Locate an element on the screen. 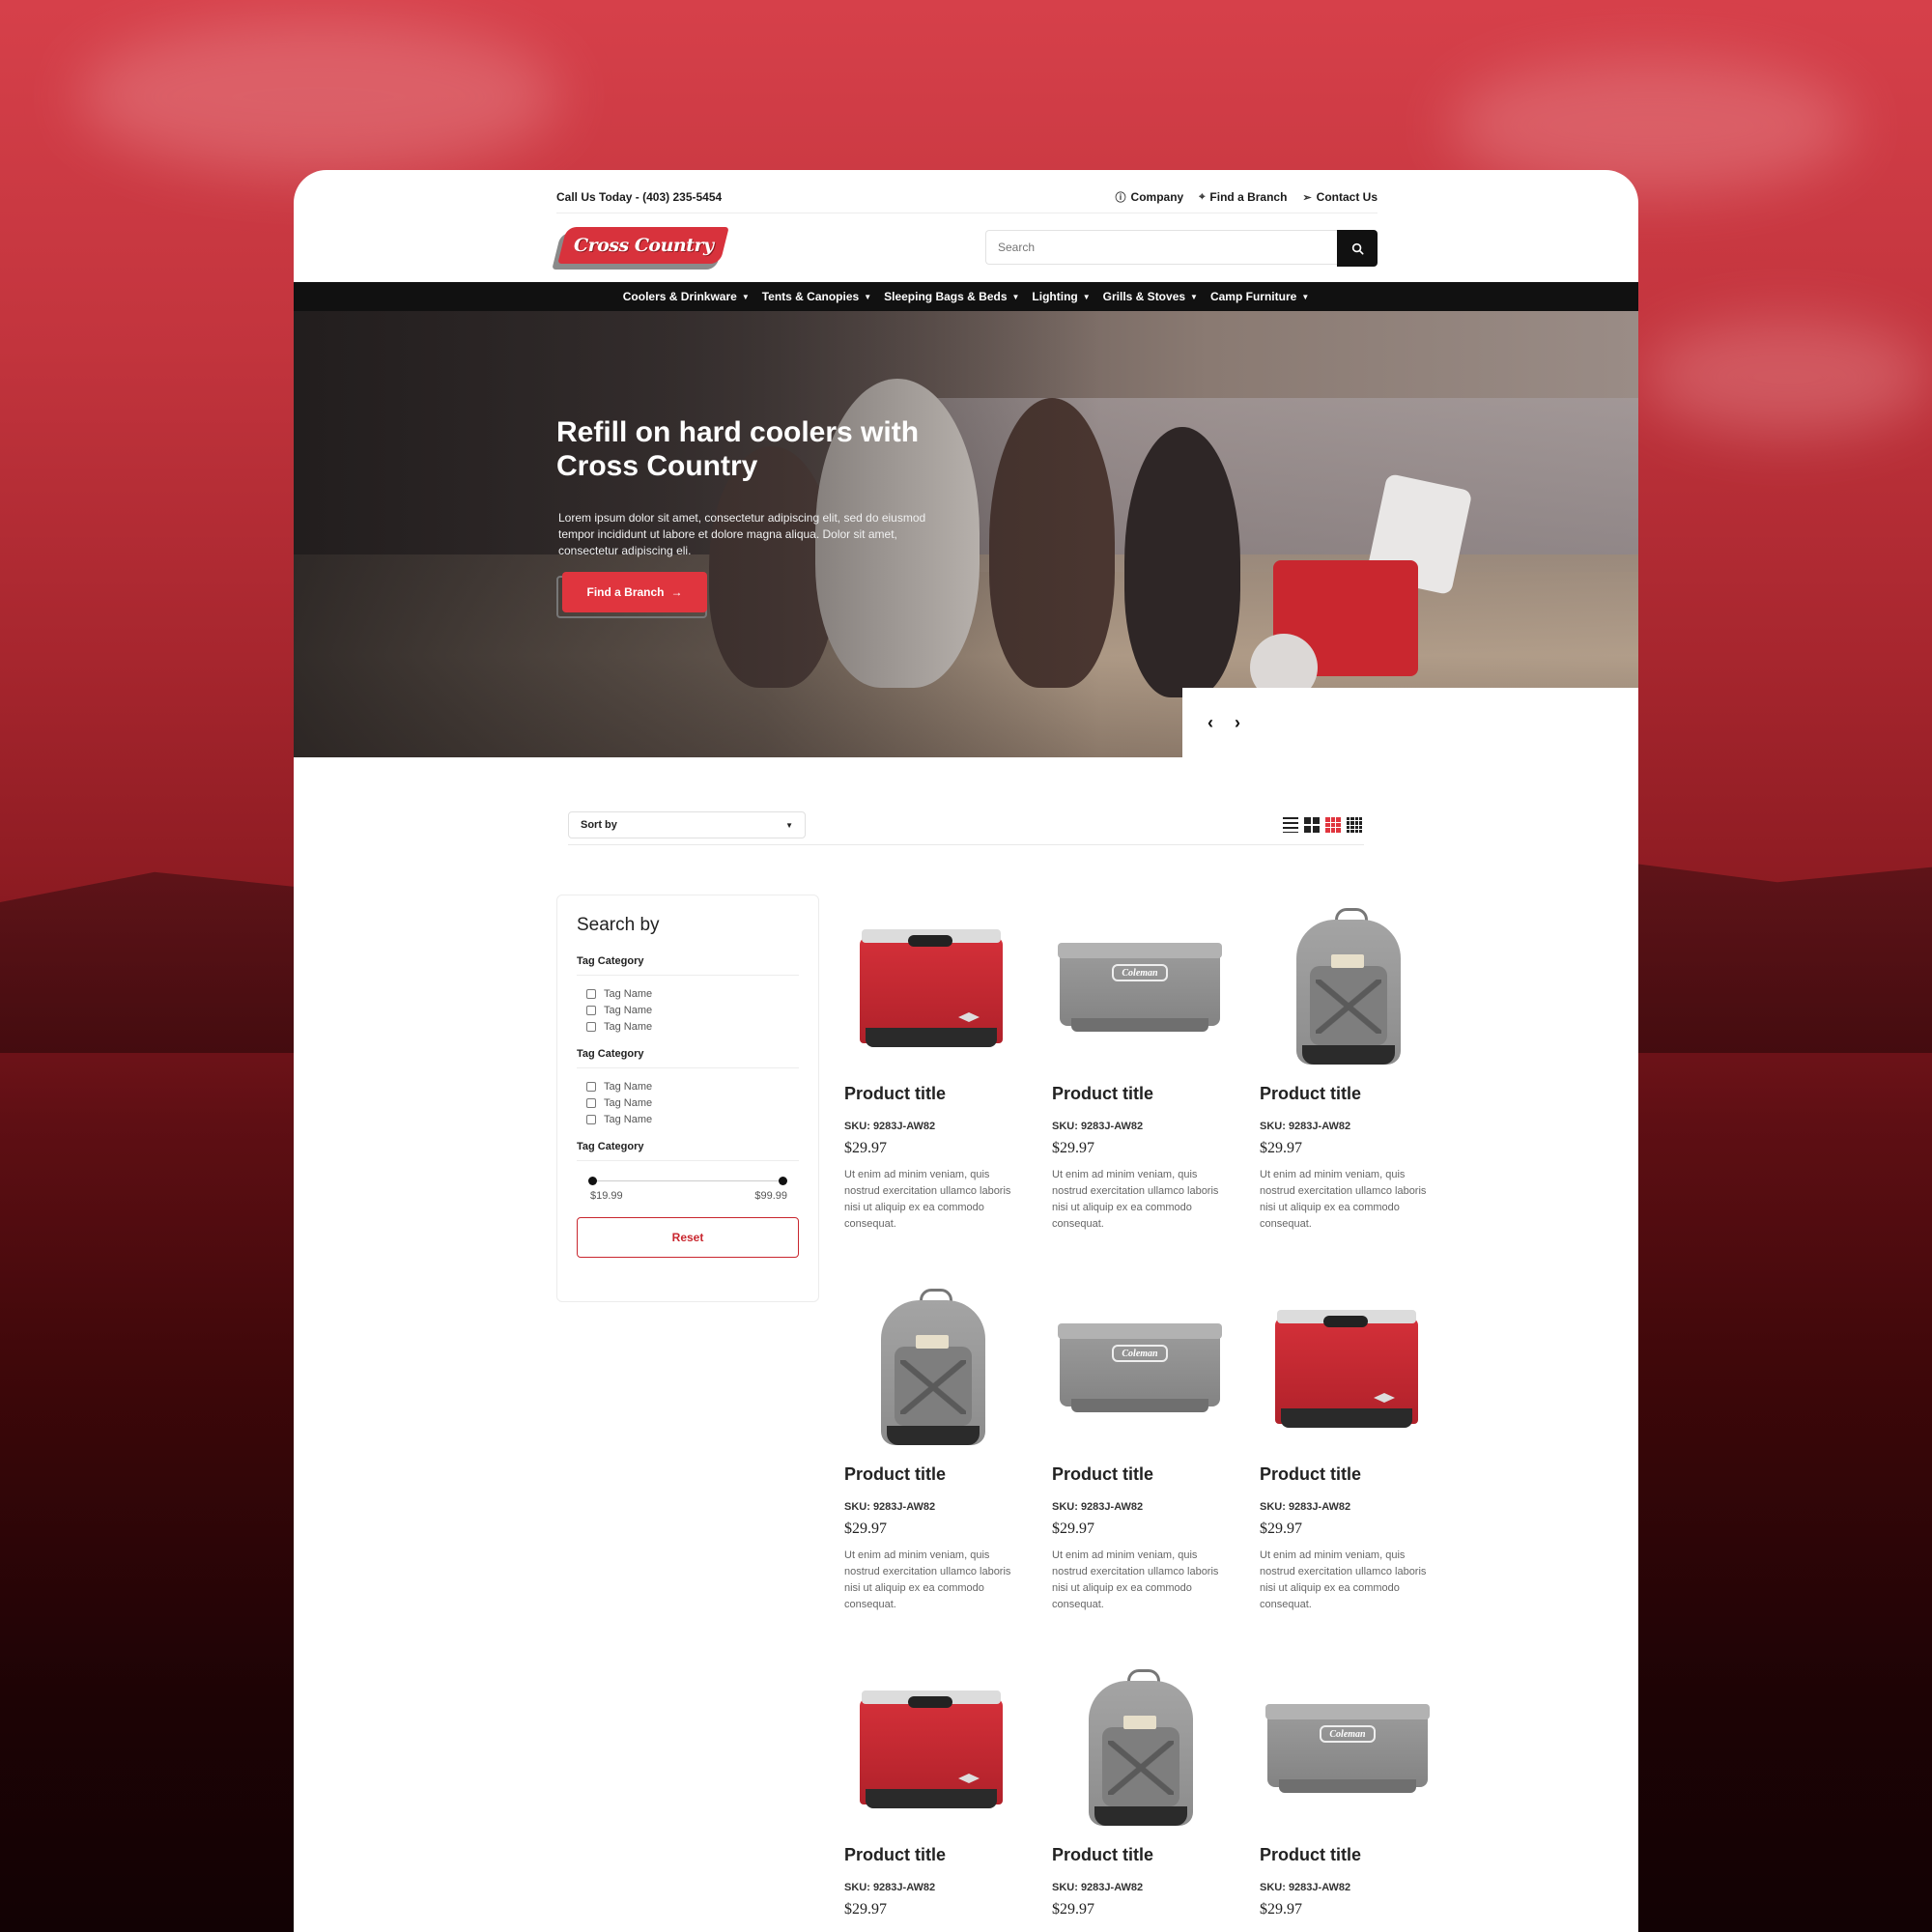 The image size is (1932, 1932). nav-item-coolers: Coolers & Drinkware ▼ is located at coordinates (686, 296).